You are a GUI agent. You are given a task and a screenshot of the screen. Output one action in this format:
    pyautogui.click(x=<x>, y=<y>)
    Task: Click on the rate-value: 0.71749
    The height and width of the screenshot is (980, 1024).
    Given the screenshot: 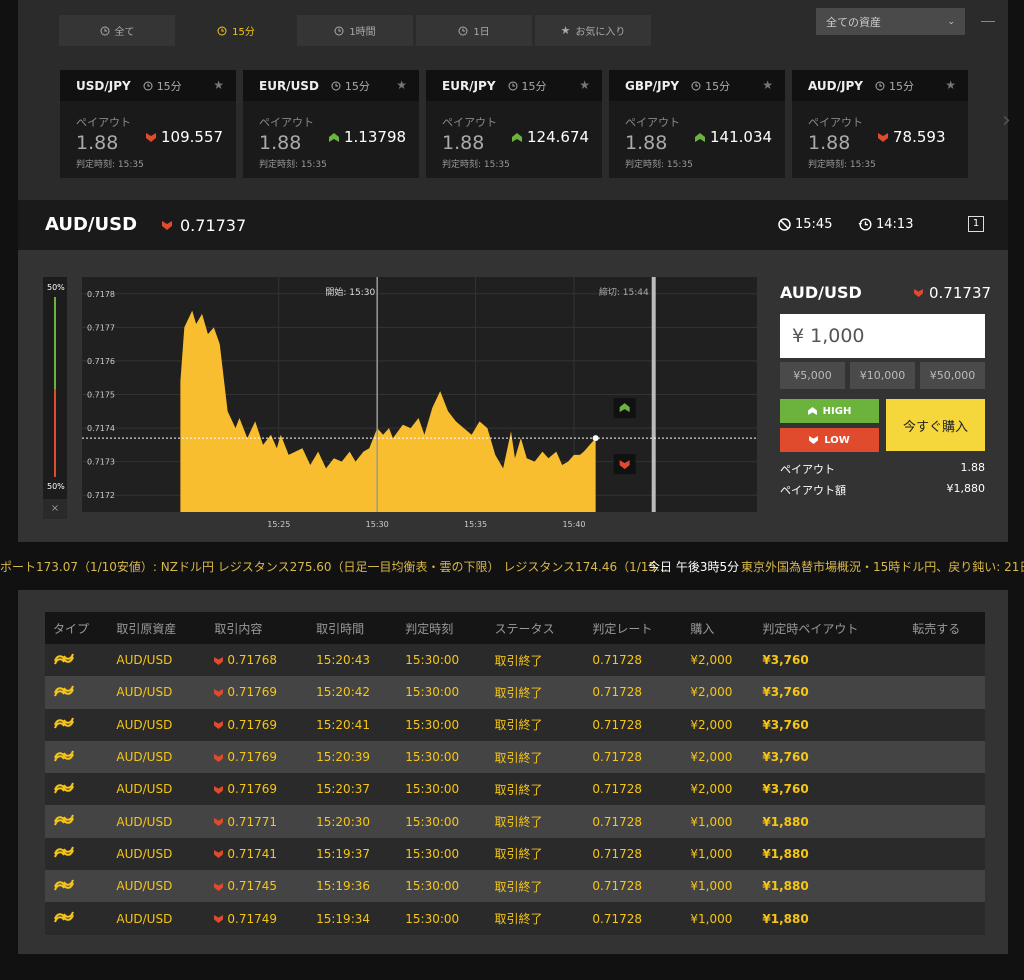 What is the action you would take?
    pyautogui.click(x=252, y=918)
    